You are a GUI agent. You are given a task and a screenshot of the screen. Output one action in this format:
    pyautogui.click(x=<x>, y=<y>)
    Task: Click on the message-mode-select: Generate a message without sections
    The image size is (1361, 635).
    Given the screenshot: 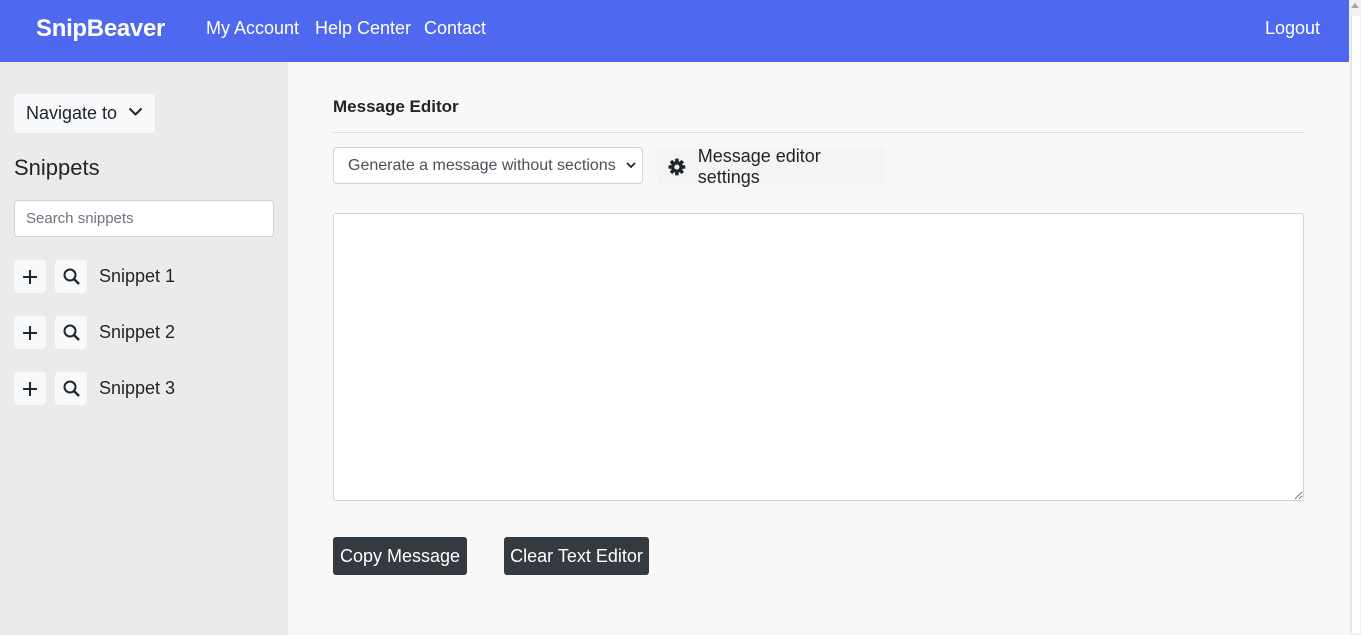 What is the action you would take?
    pyautogui.click(x=488, y=165)
    